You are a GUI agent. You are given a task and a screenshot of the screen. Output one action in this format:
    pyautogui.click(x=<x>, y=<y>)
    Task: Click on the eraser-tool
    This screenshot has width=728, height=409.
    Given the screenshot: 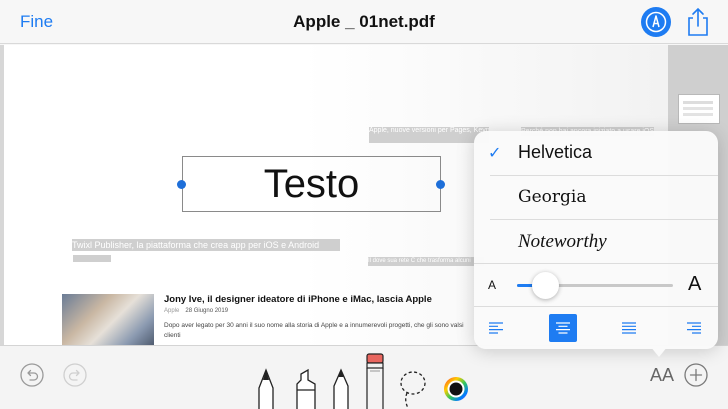 What is the action you would take?
    pyautogui.click(x=375, y=380)
    